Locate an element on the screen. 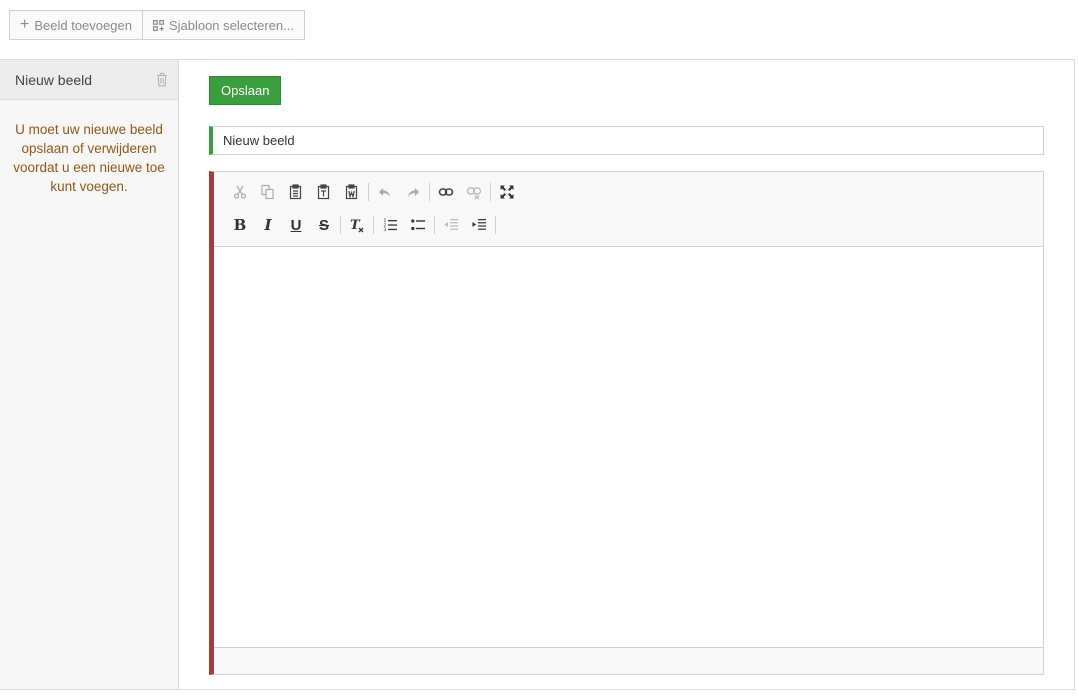  redo-icon is located at coordinates (413, 192).